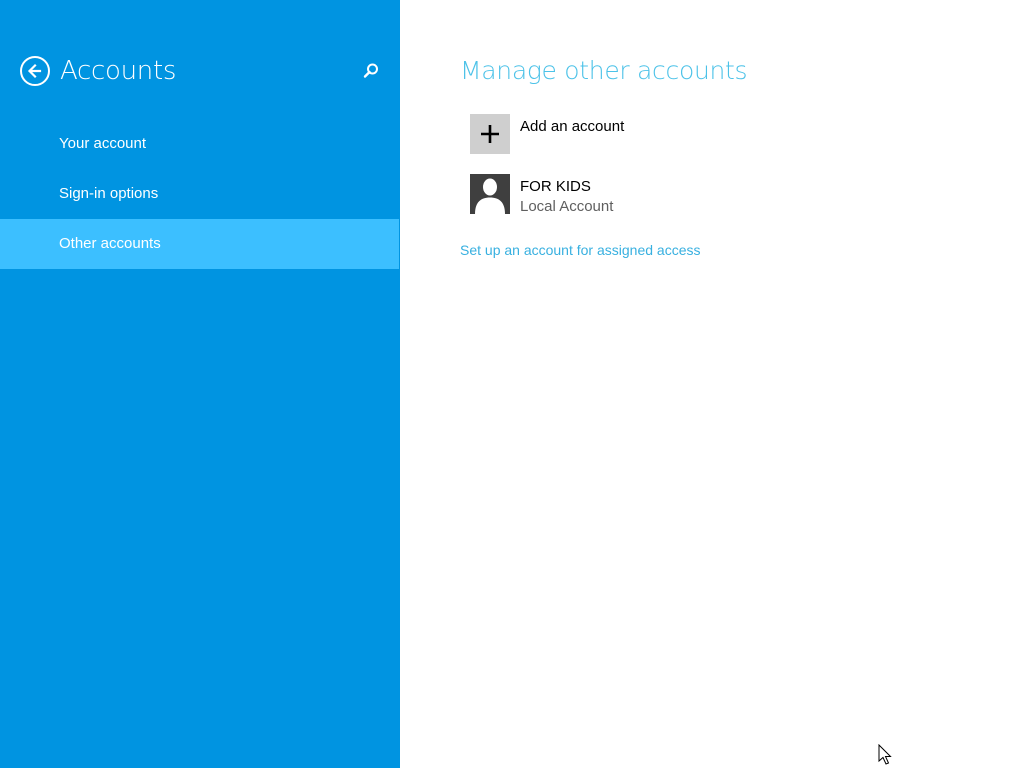 Image resolution: width=1024 pixels, height=768 pixels. I want to click on account-type: Local Account, so click(567, 206).